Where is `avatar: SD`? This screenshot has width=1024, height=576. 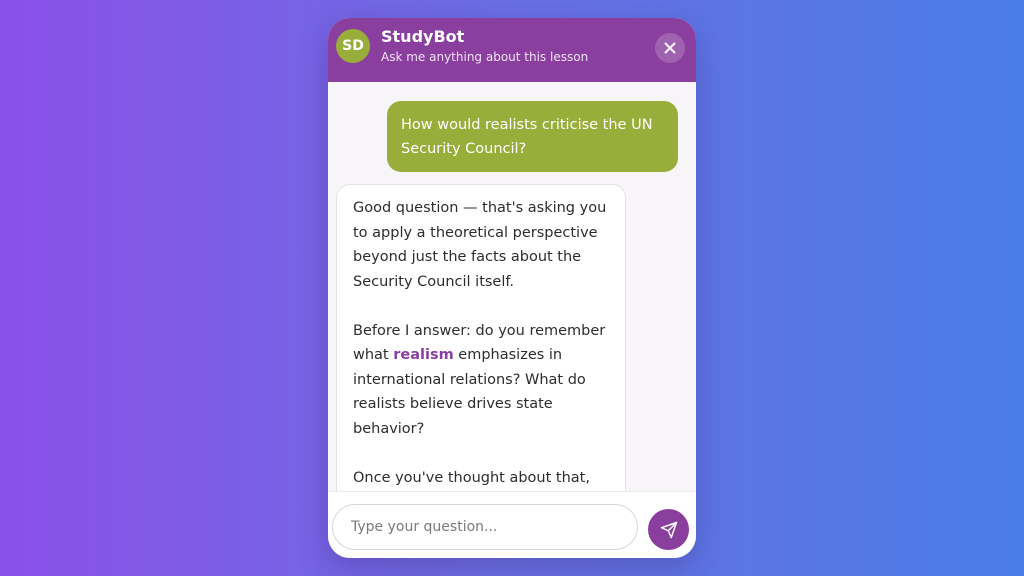
avatar: SD is located at coordinates (353, 46).